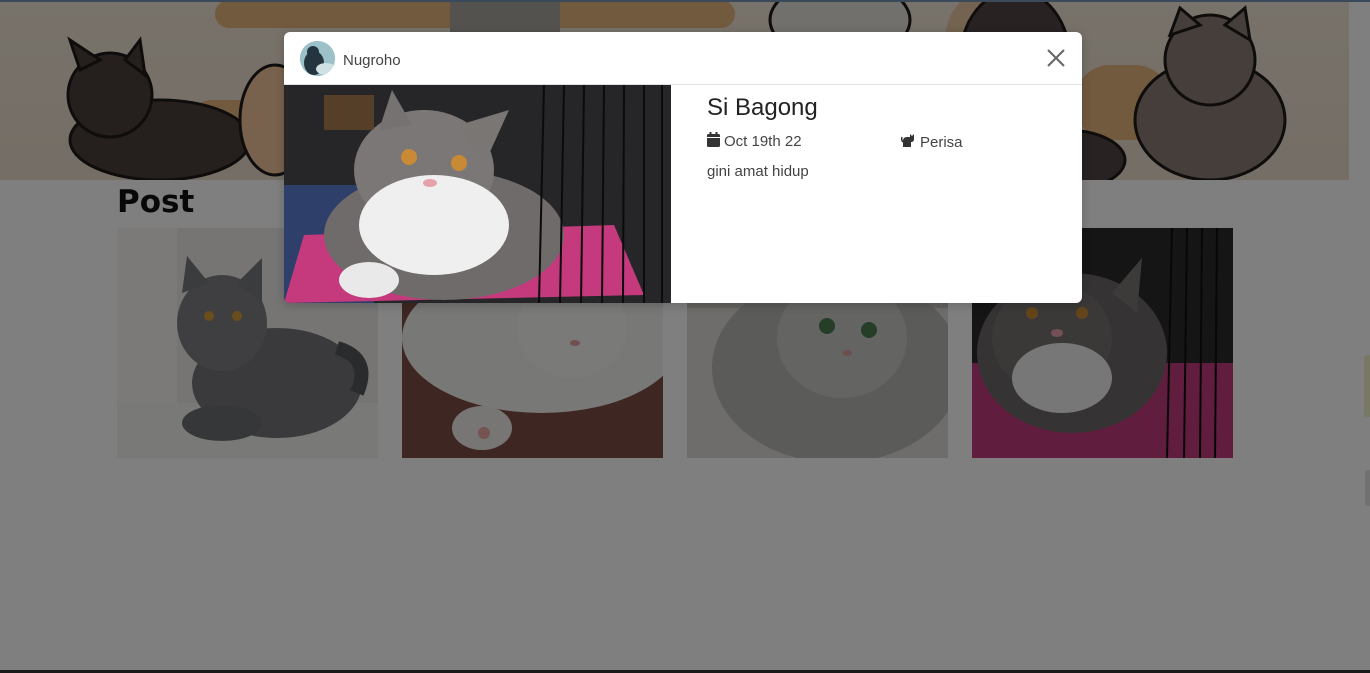 The image size is (1370, 673). I want to click on grey-white-cat-in-cage-photo, so click(477, 194).